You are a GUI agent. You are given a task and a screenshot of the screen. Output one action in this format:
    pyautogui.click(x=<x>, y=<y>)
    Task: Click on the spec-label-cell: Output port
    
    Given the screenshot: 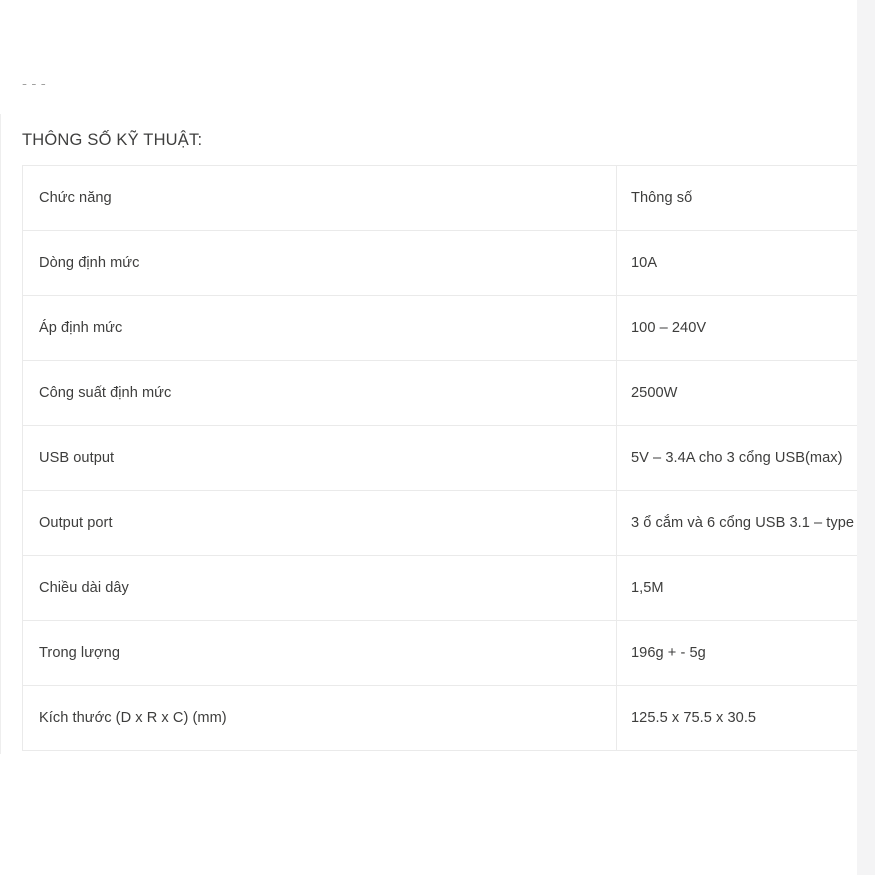 What is the action you would take?
    pyautogui.click(x=319, y=523)
    